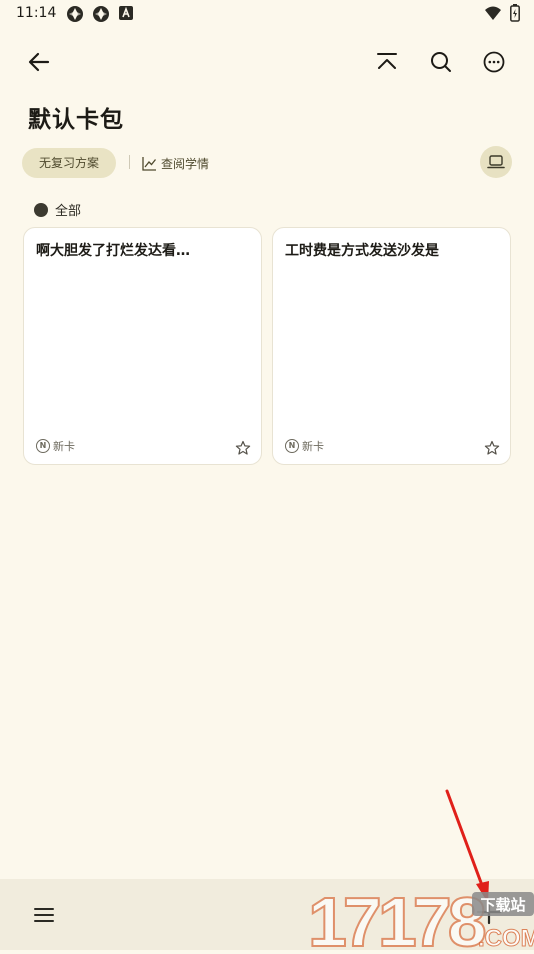 This screenshot has height=954, width=534. I want to click on filter-label: 全部, so click(68, 211).